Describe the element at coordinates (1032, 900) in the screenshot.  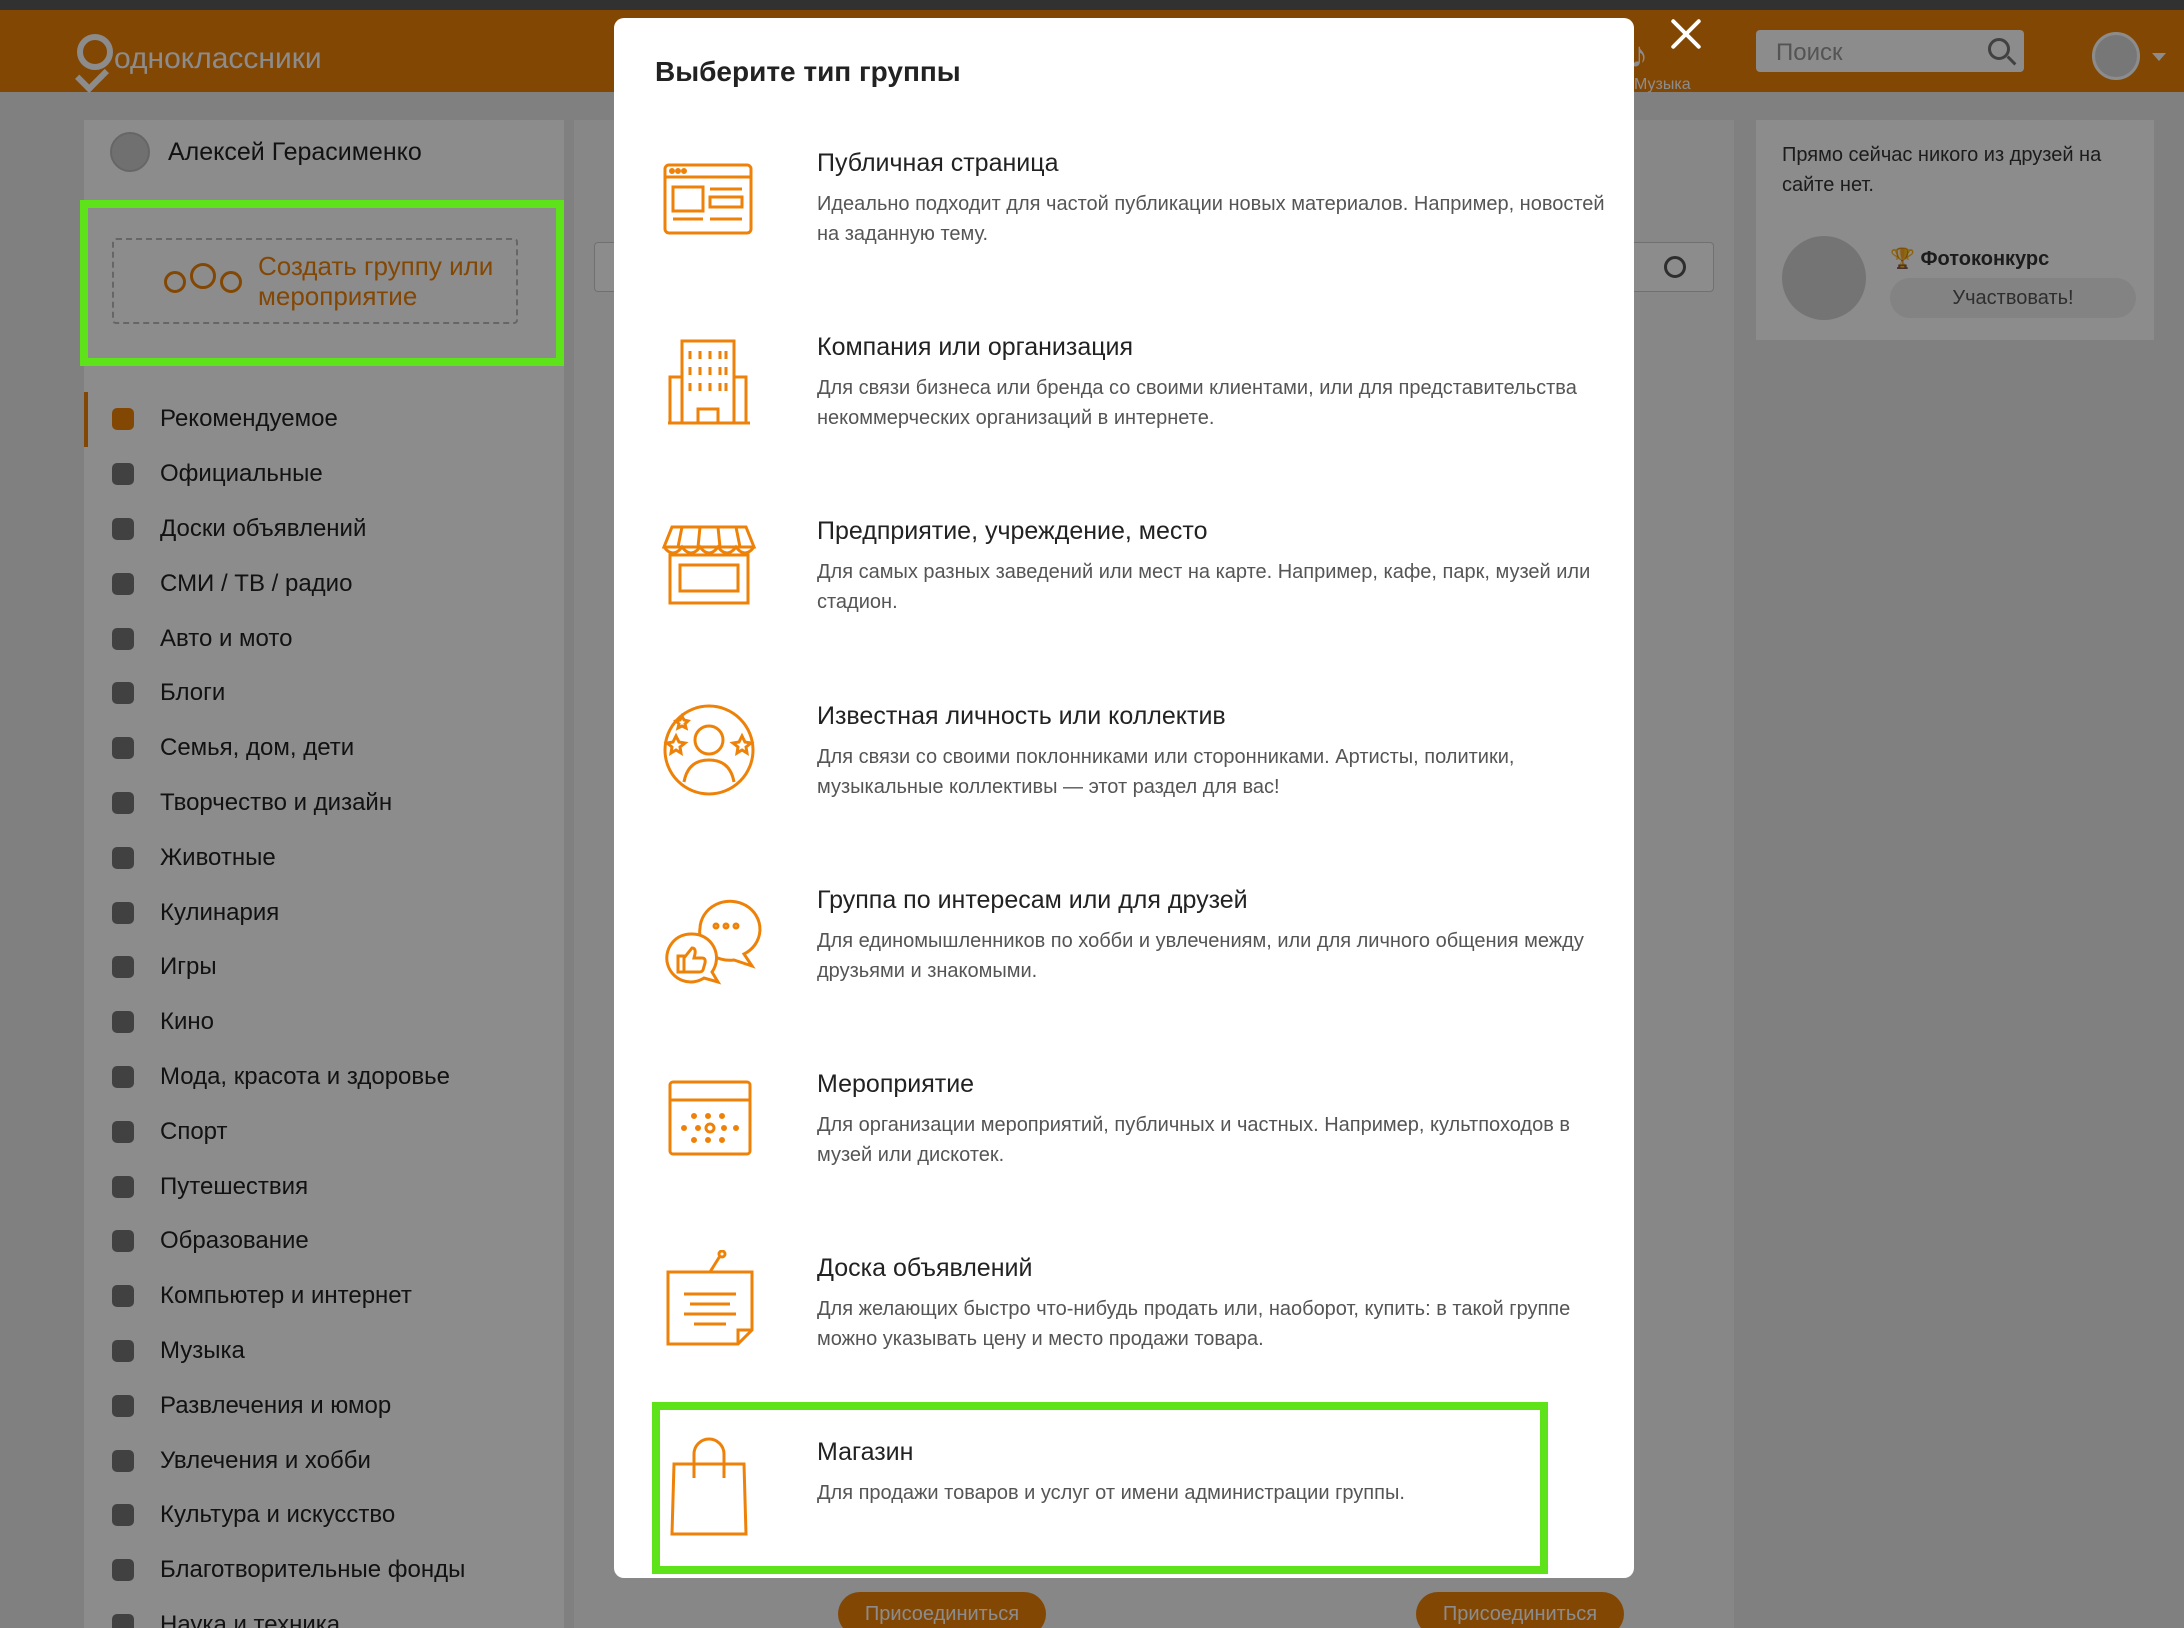
I see `option-title: Группа по интересам или для друзей` at that location.